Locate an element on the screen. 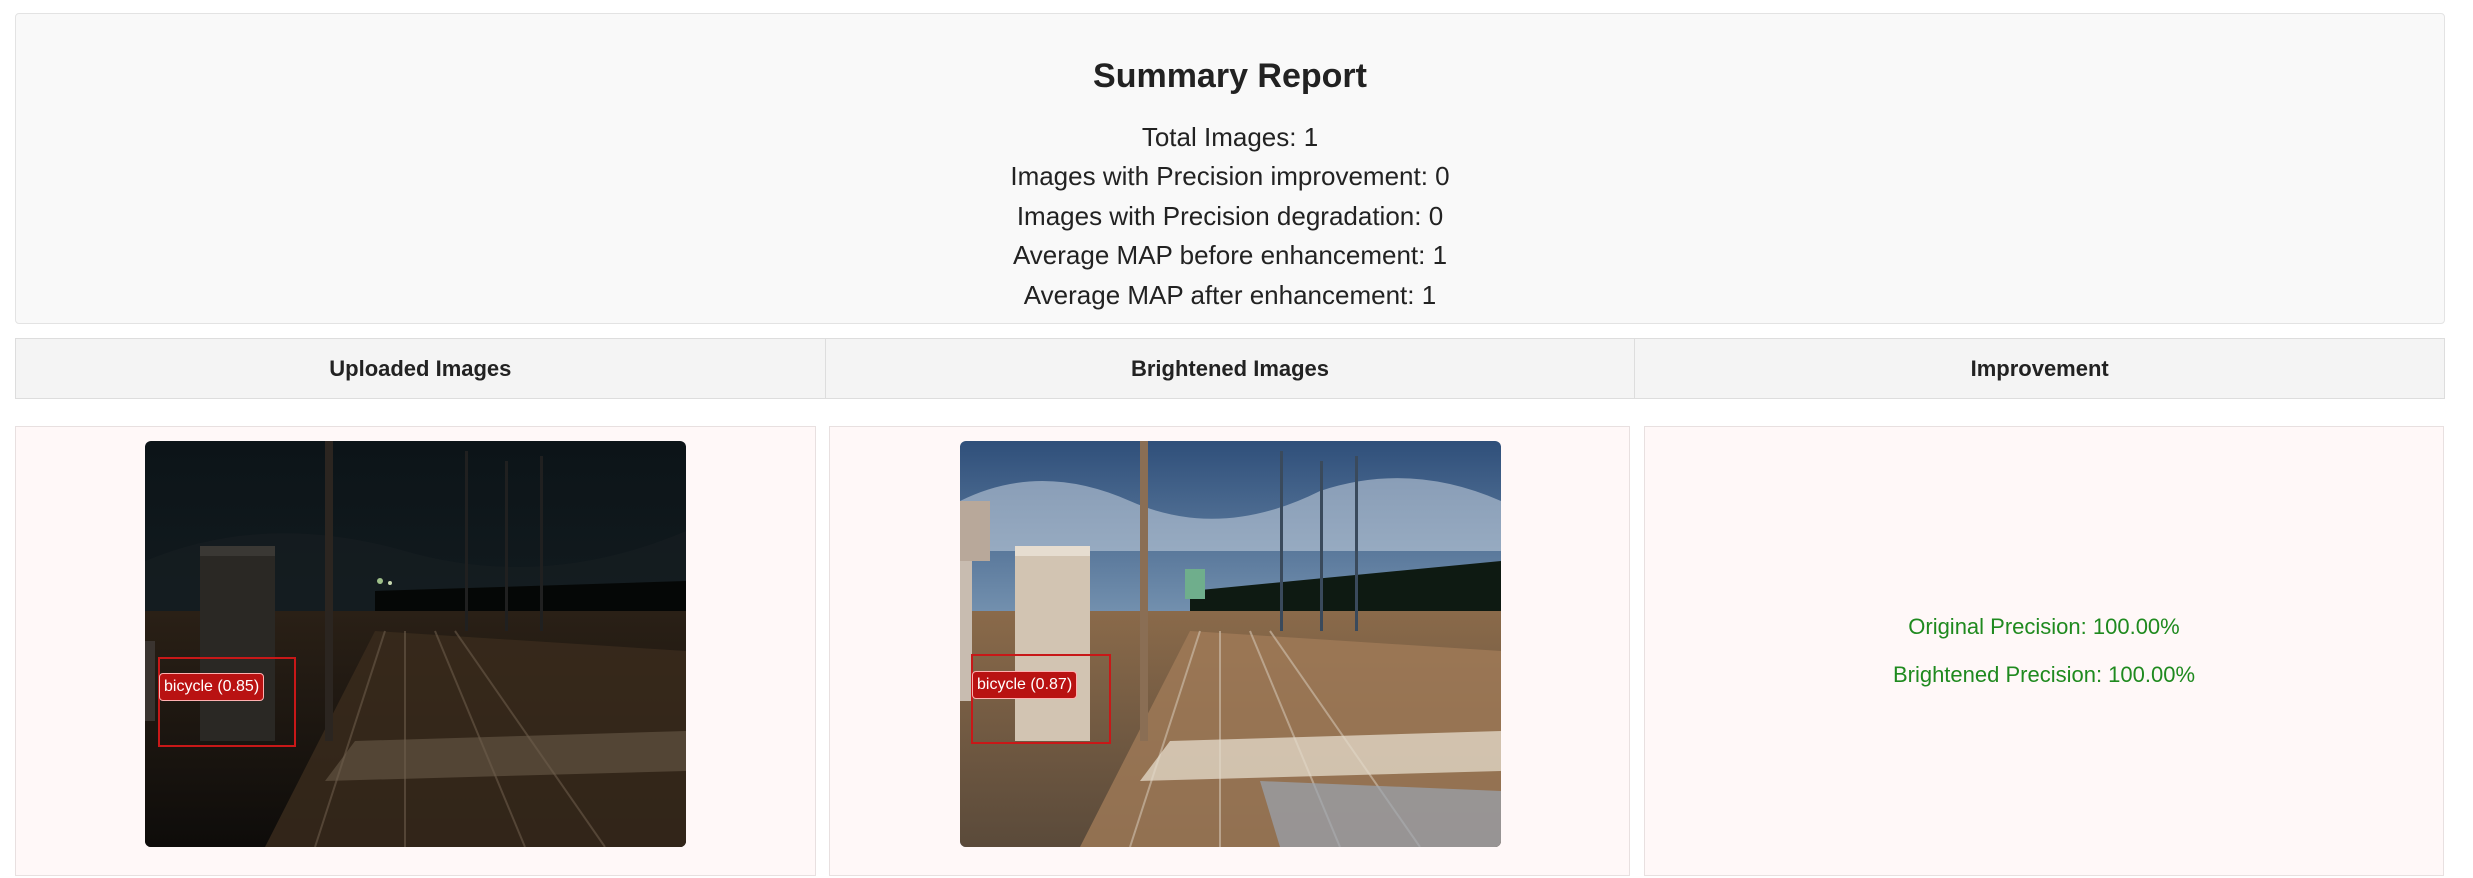 Image resolution: width=2473 pixels, height=878 pixels. avg-map-after-stat: Average MAP after enhancement: 1 is located at coordinates (1230, 294).